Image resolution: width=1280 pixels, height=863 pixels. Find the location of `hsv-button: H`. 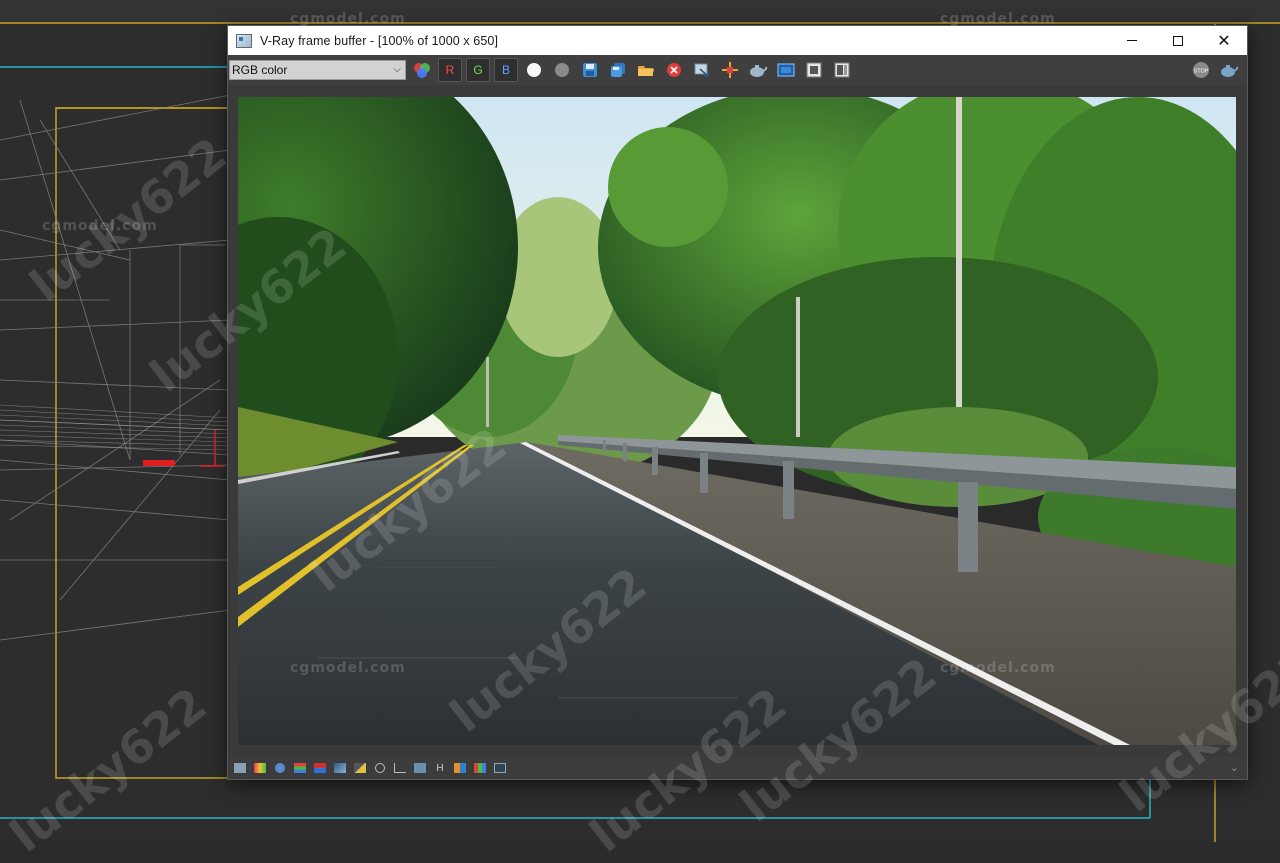

hsv-button: H is located at coordinates (440, 768).